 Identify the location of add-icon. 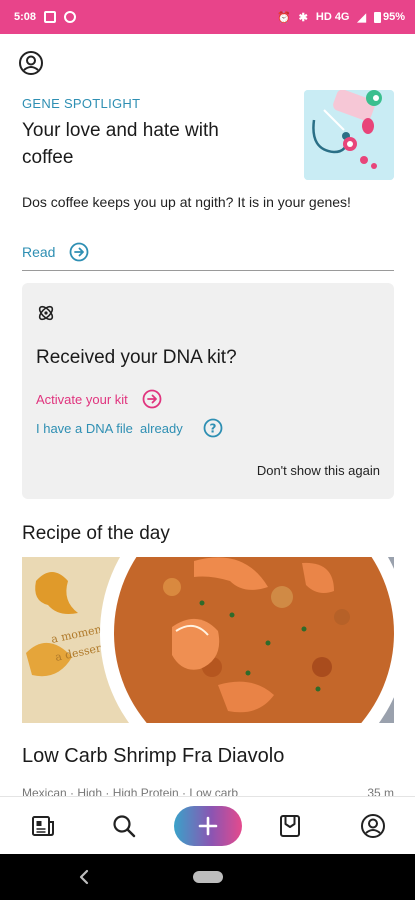
(208, 826).